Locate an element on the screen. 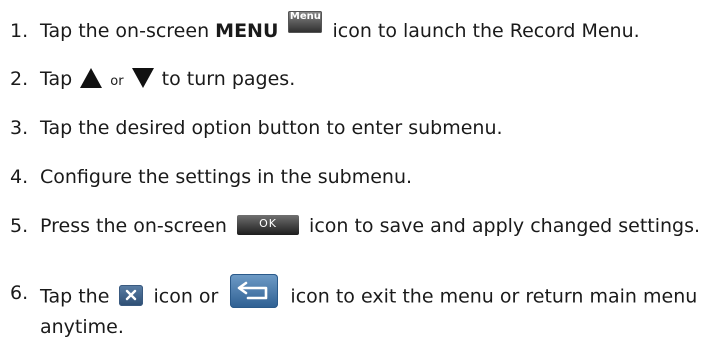  menu-keyword: MENU is located at coordinates (247, 31).